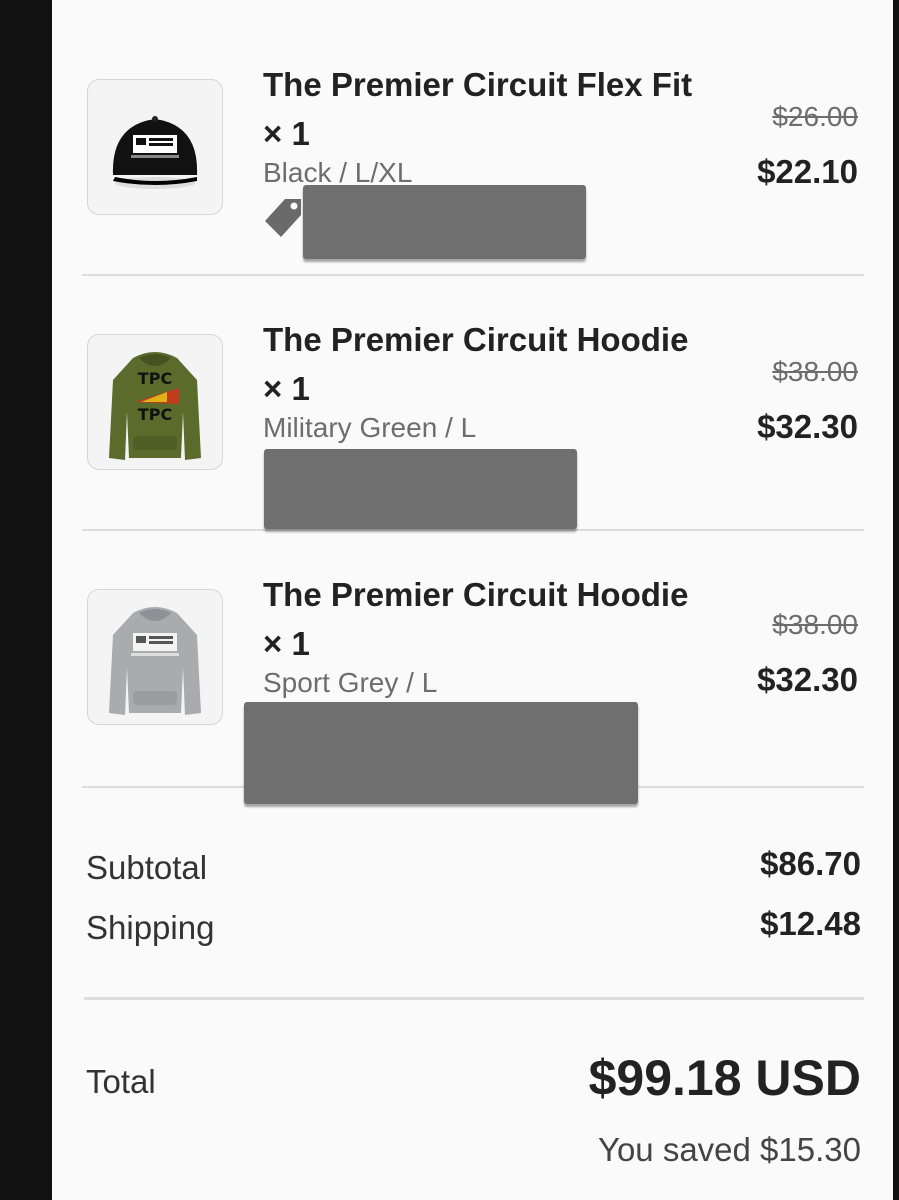 The height and width of the screenshot is (1200, 899). Describe the element at coordinates (26, 600) in the screenshot. I see `device-bezel-left` at that location.